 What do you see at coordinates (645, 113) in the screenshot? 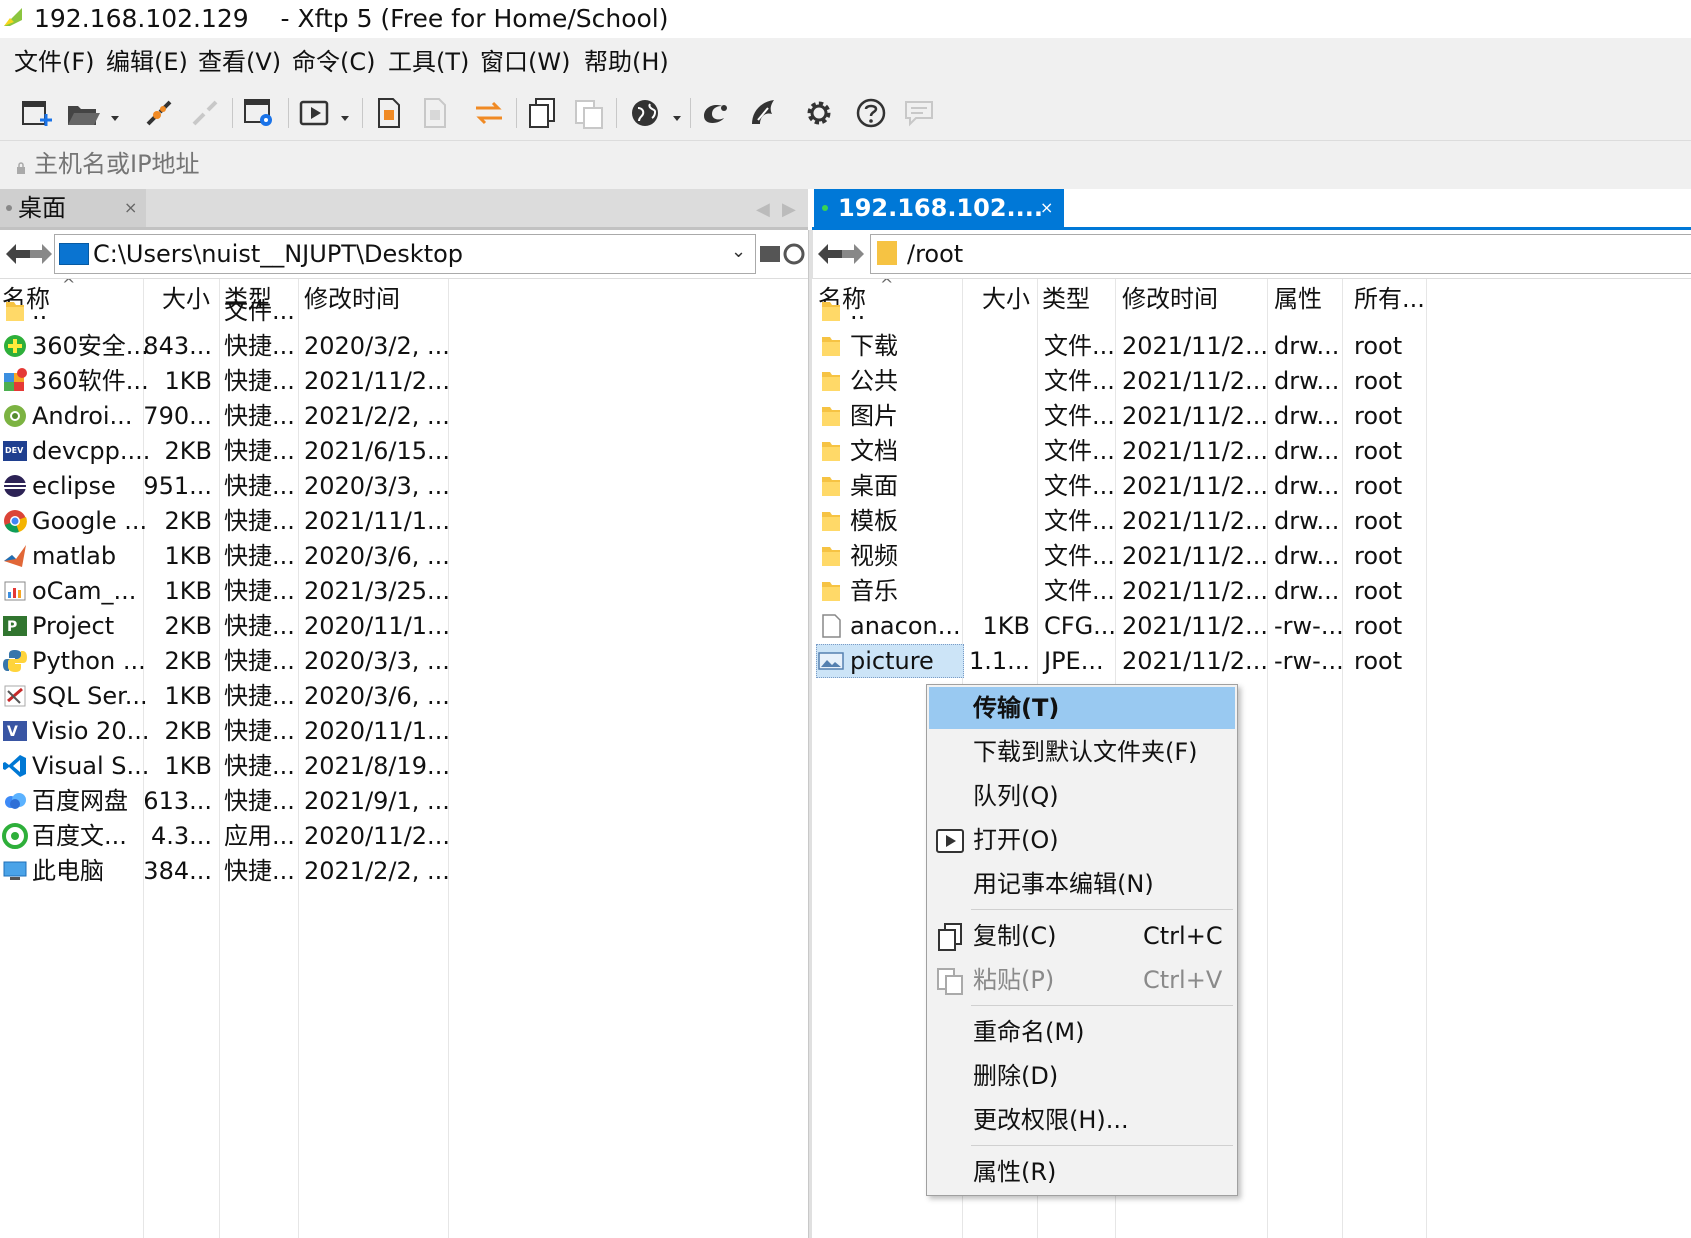
I see `globe-icon` at bounding box center [645, 113].